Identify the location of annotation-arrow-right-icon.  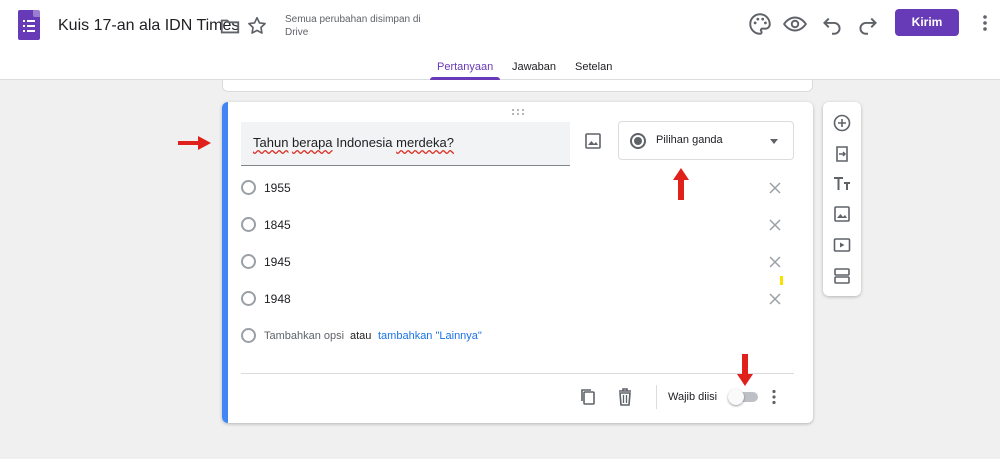
(194, 143).